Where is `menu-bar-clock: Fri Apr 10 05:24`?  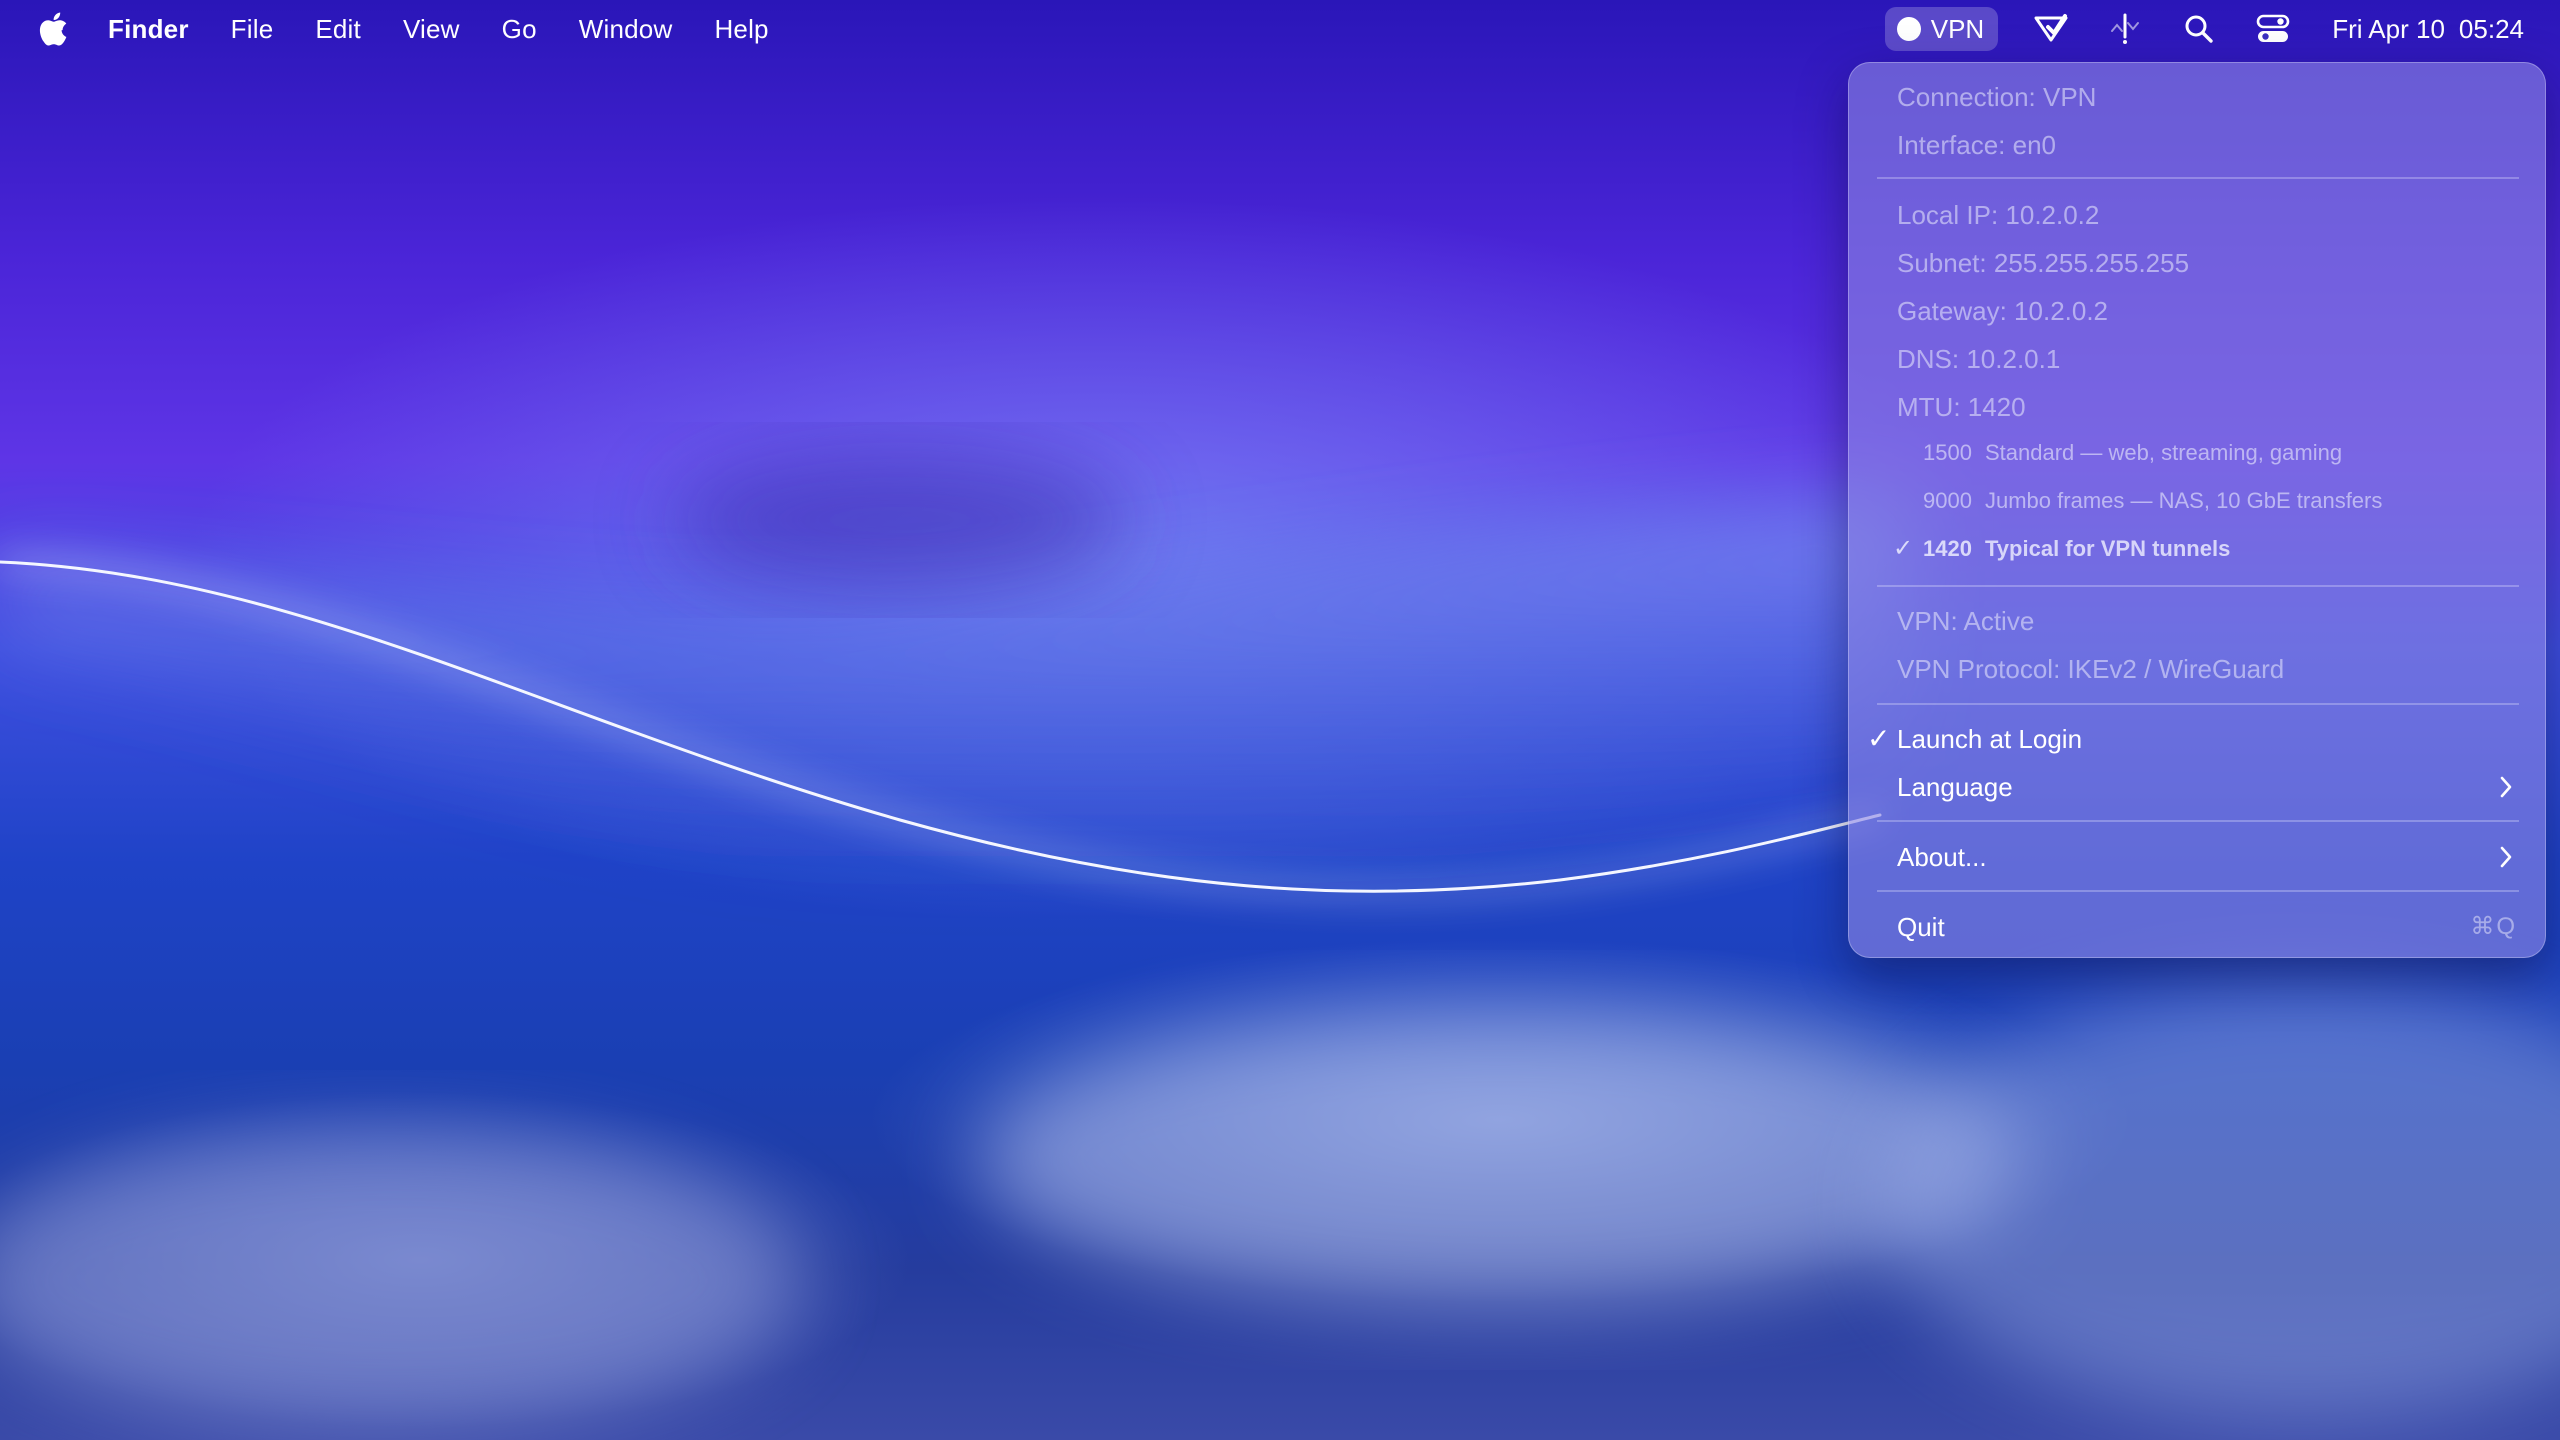
menu-bar-clock: Fri Apr 10 05:24 is located at coordinates (2428, 29).